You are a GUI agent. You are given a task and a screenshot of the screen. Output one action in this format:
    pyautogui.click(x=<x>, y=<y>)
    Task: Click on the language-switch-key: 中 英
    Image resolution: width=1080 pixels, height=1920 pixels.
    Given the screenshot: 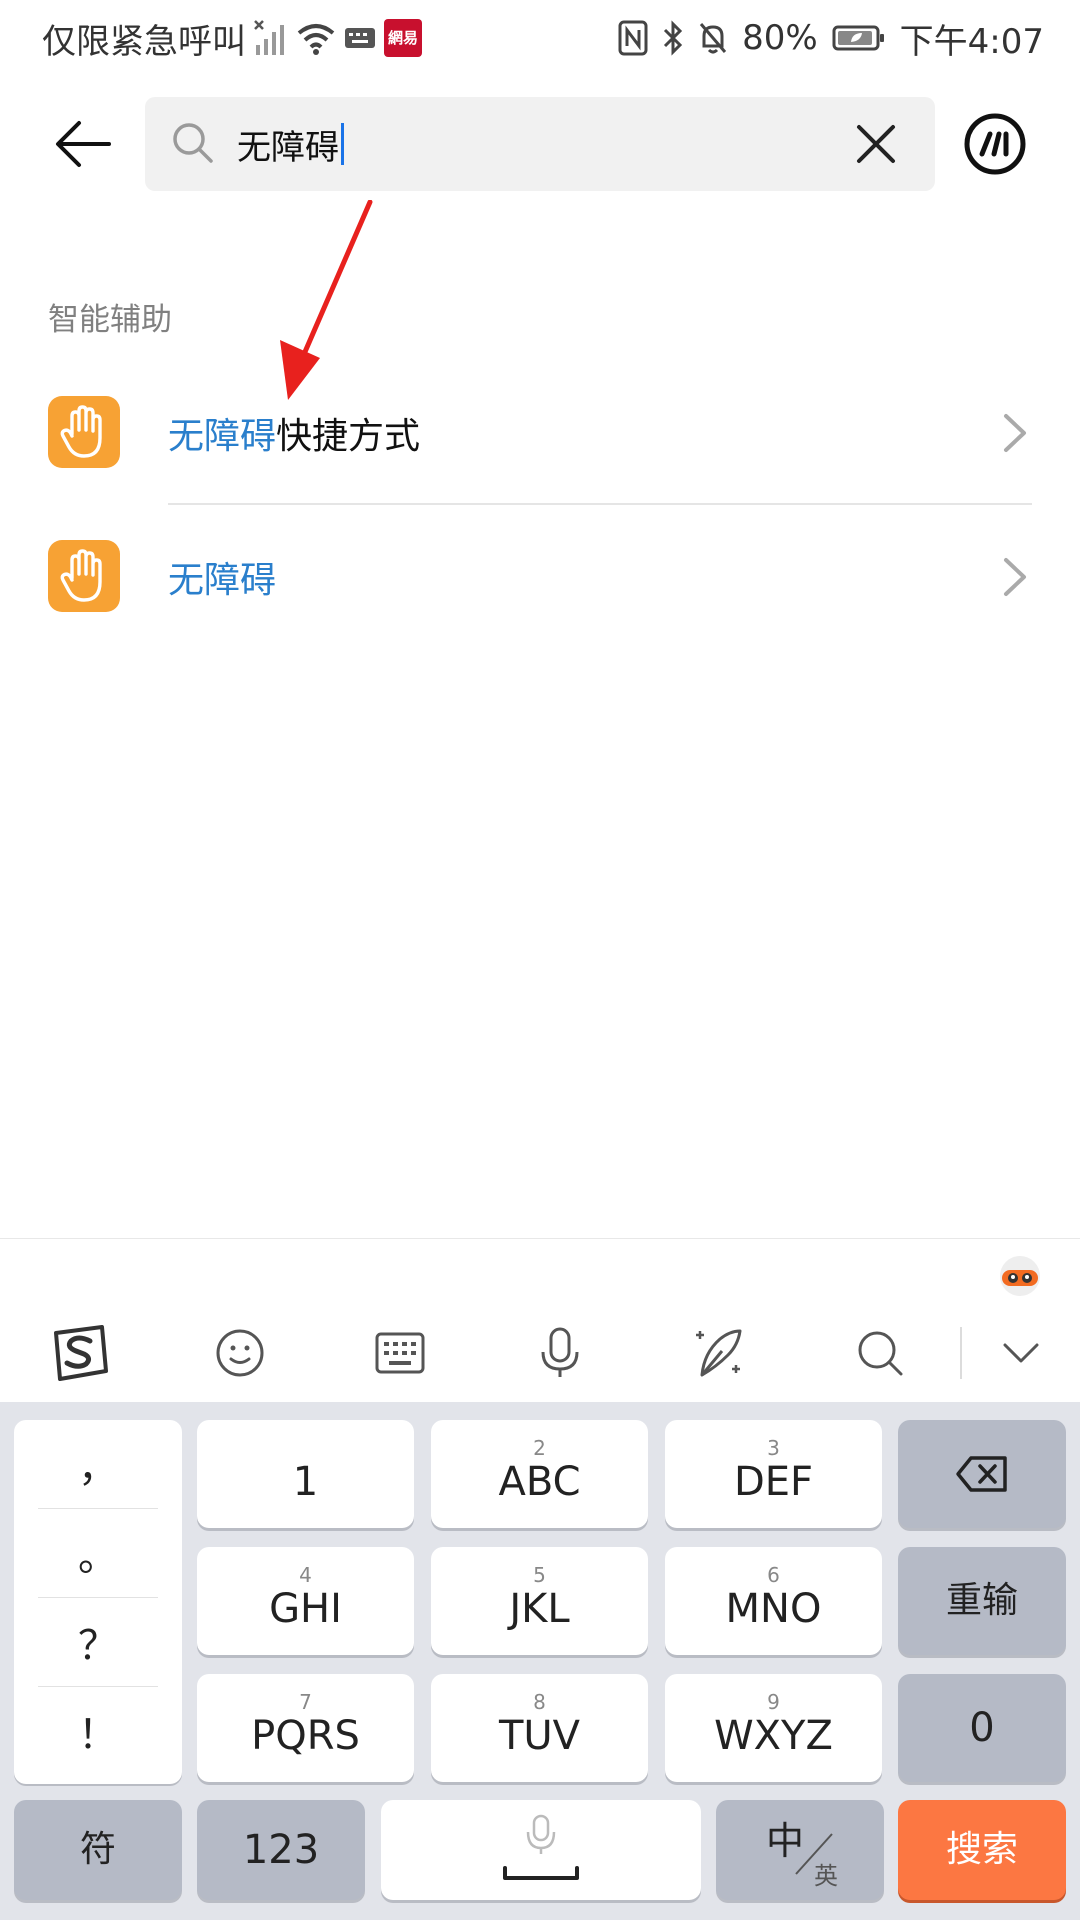 What is the action you would take?
    pyautogui.click(x=800, y=1850)
    